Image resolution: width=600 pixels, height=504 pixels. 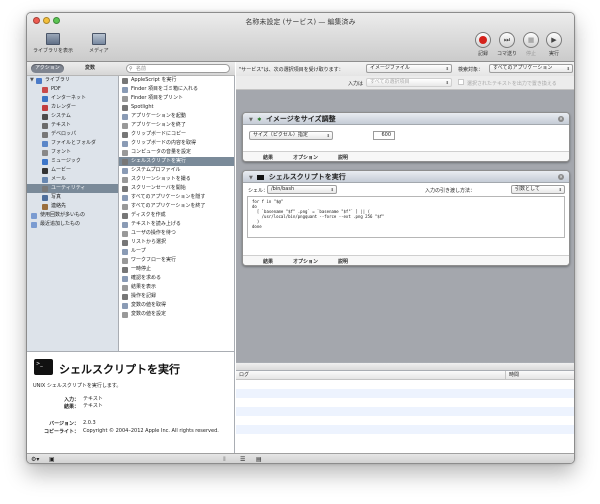 I want to click on library-item: フォント, so click(x=72, y=152).